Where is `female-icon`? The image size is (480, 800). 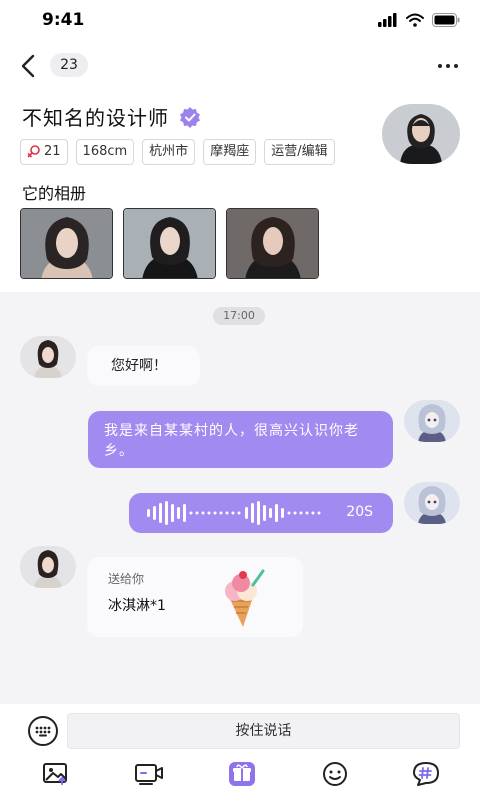 female-icon is located at coordinates (33, 151).